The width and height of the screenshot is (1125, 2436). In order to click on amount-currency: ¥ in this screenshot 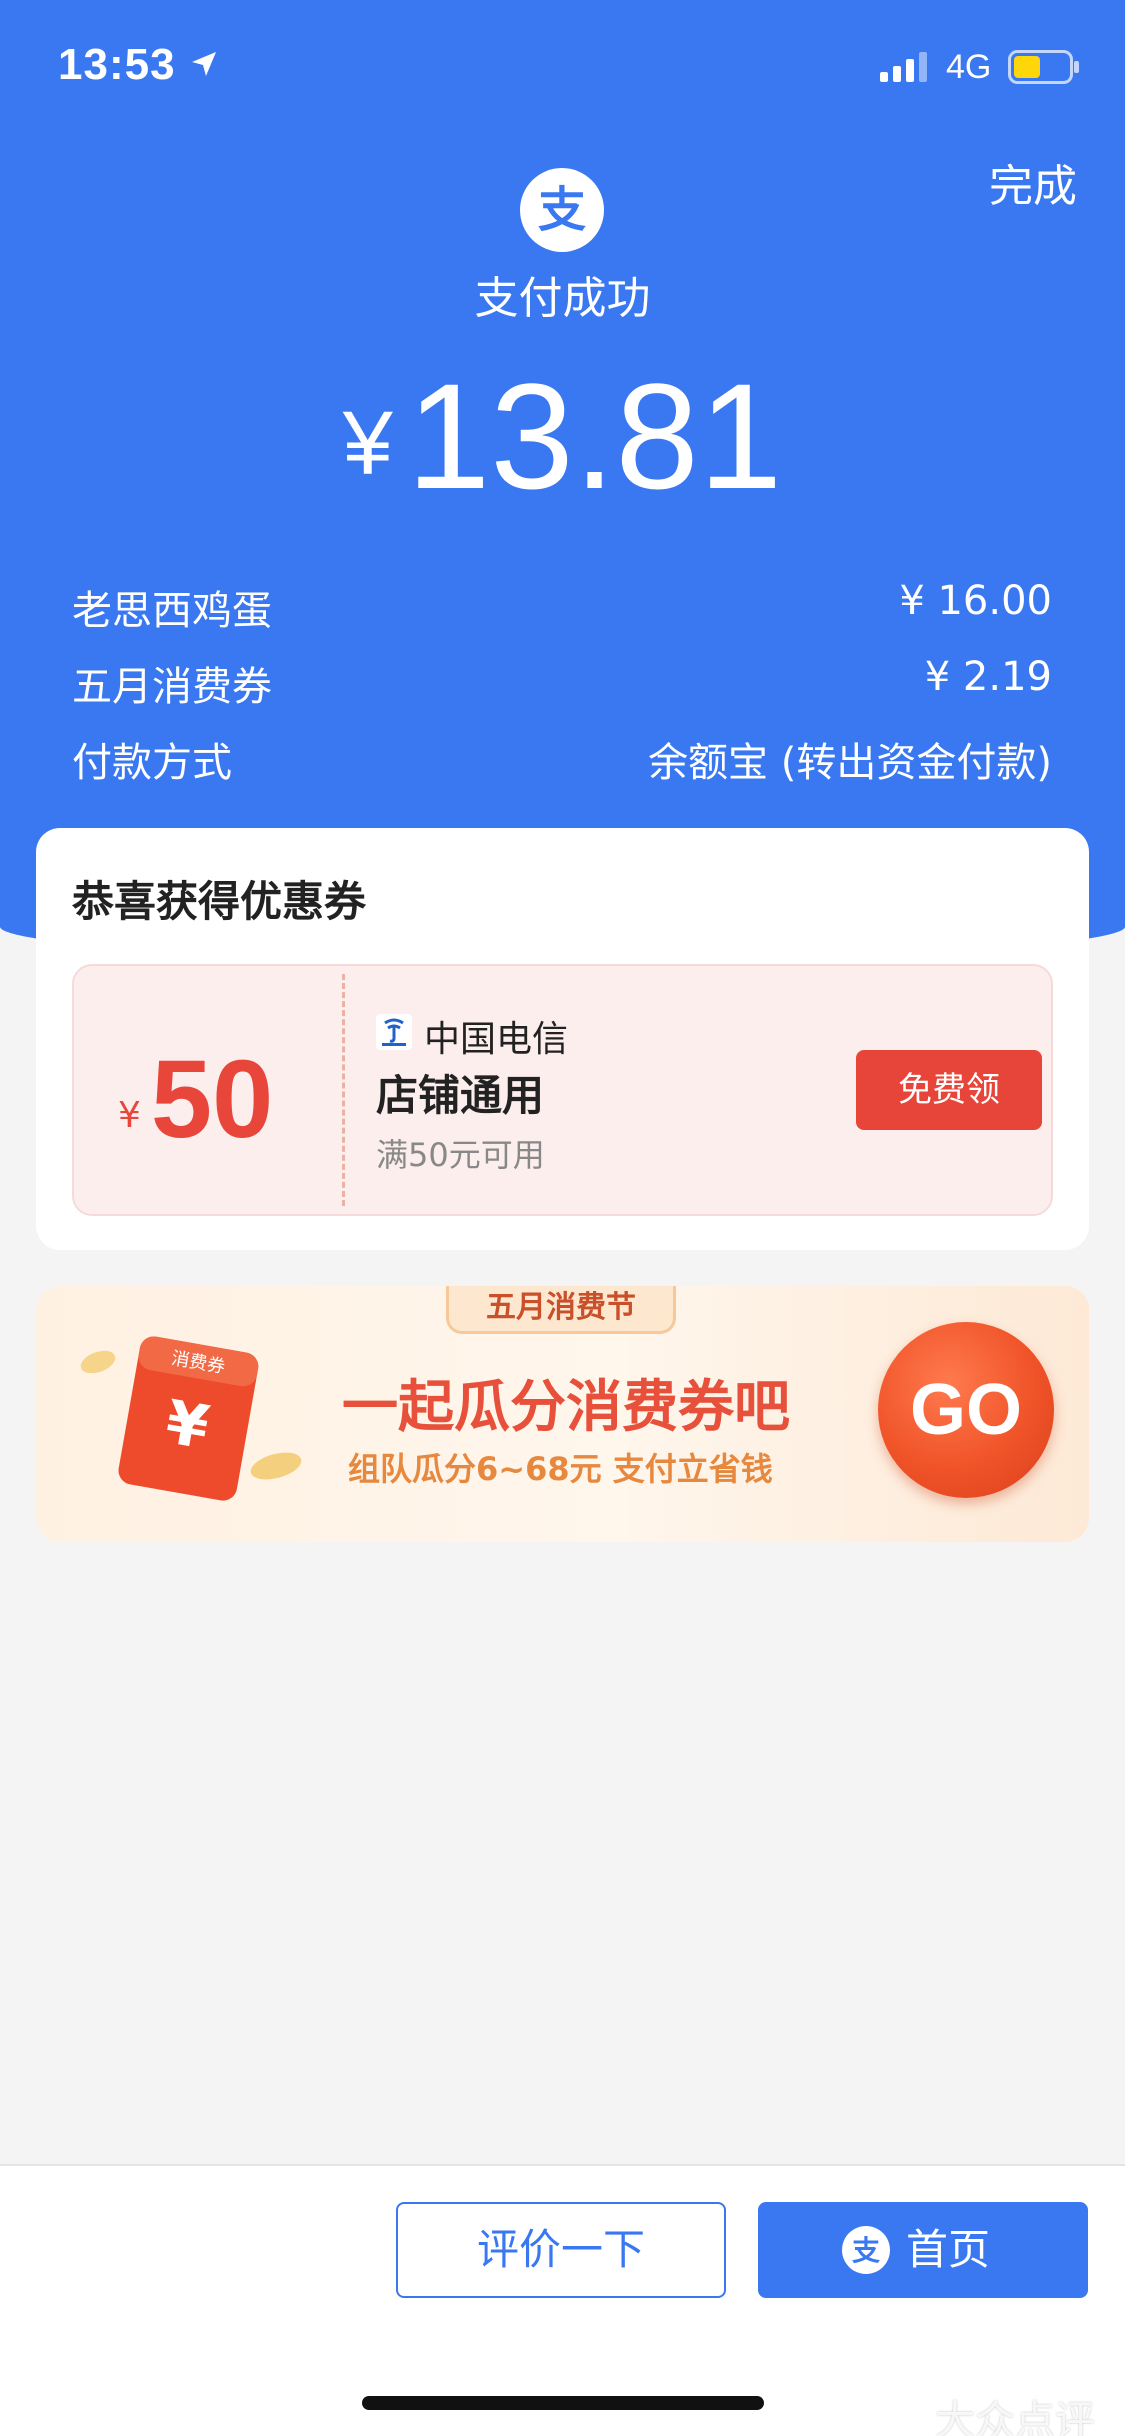, I will do `click(367, 444)`.